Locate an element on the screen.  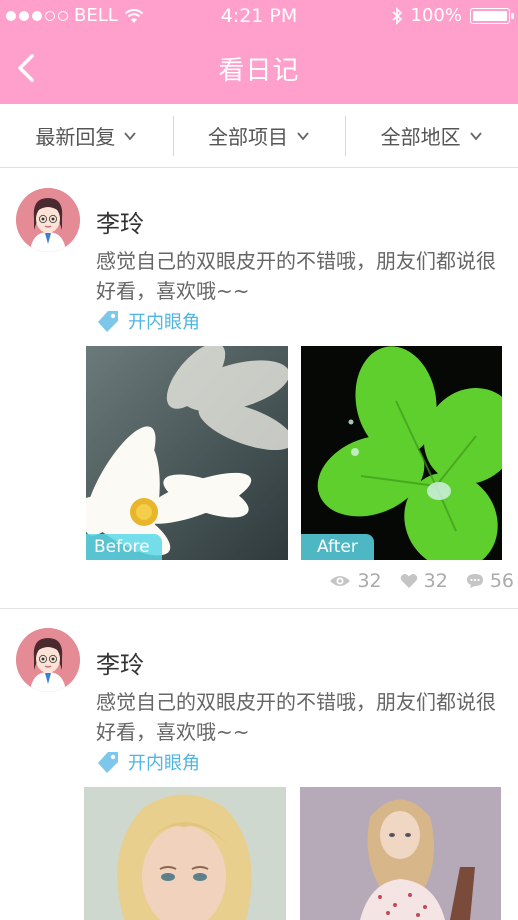
status-bar: BELL 4:21 PM 100% is located at coordinates (259, 16).